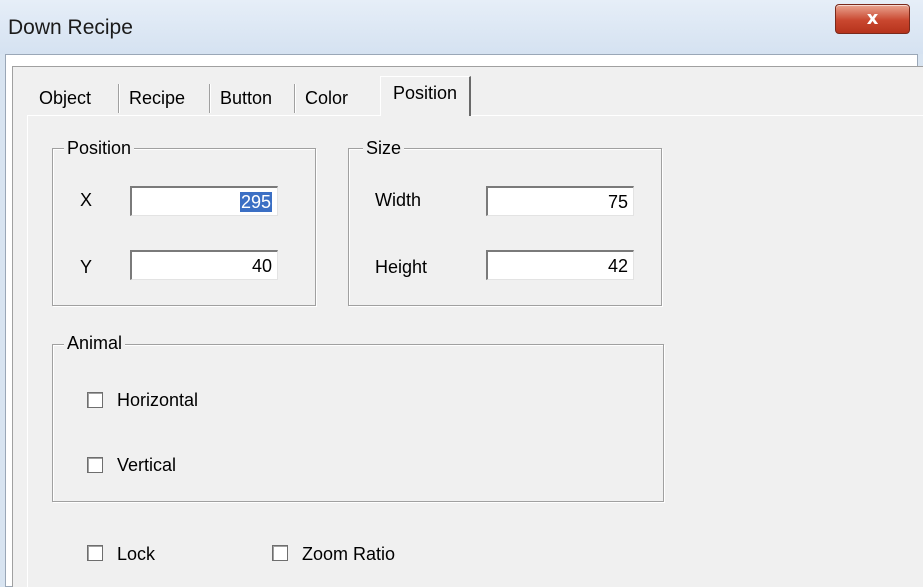 The image size is (923, 587). I want to click on width-label: Width, so click(398, 200).